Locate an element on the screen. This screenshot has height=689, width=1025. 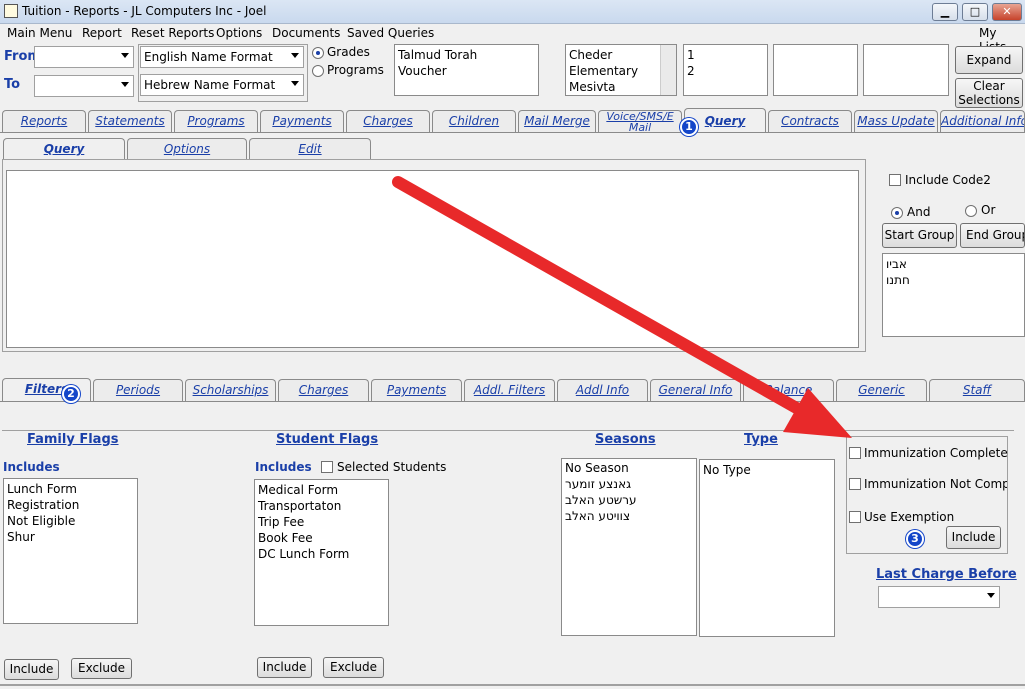
step-badge-2: 2 is located at coordinates (71, 394).